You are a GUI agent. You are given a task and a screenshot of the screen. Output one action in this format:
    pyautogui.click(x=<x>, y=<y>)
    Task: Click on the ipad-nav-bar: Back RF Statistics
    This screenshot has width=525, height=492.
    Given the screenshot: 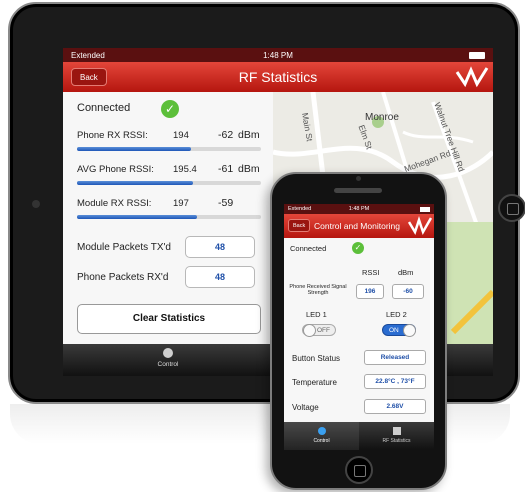 What is the action you would take?
    pyautogui.click(x=278, y=77)
    